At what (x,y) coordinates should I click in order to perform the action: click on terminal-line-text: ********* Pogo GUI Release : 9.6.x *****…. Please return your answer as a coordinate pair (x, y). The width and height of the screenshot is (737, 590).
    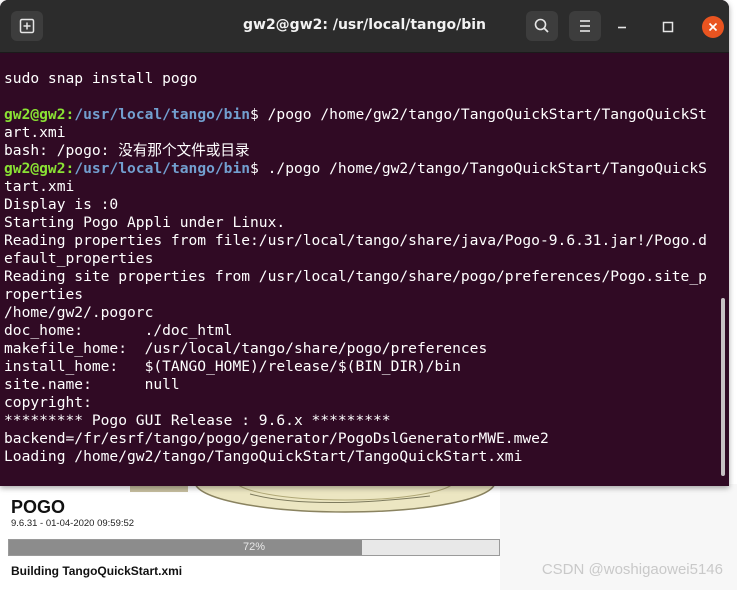
    Looking at the image, I should click on (197, 420).